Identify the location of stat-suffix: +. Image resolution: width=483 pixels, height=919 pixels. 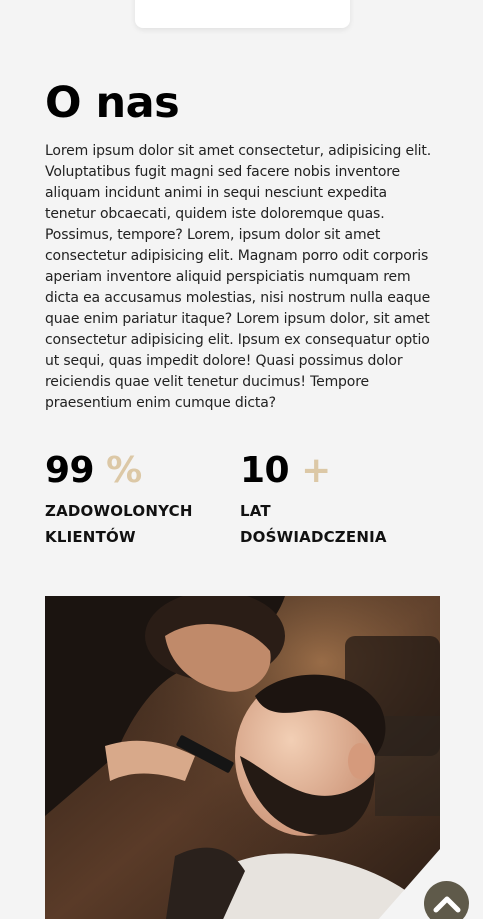
(316, 470).